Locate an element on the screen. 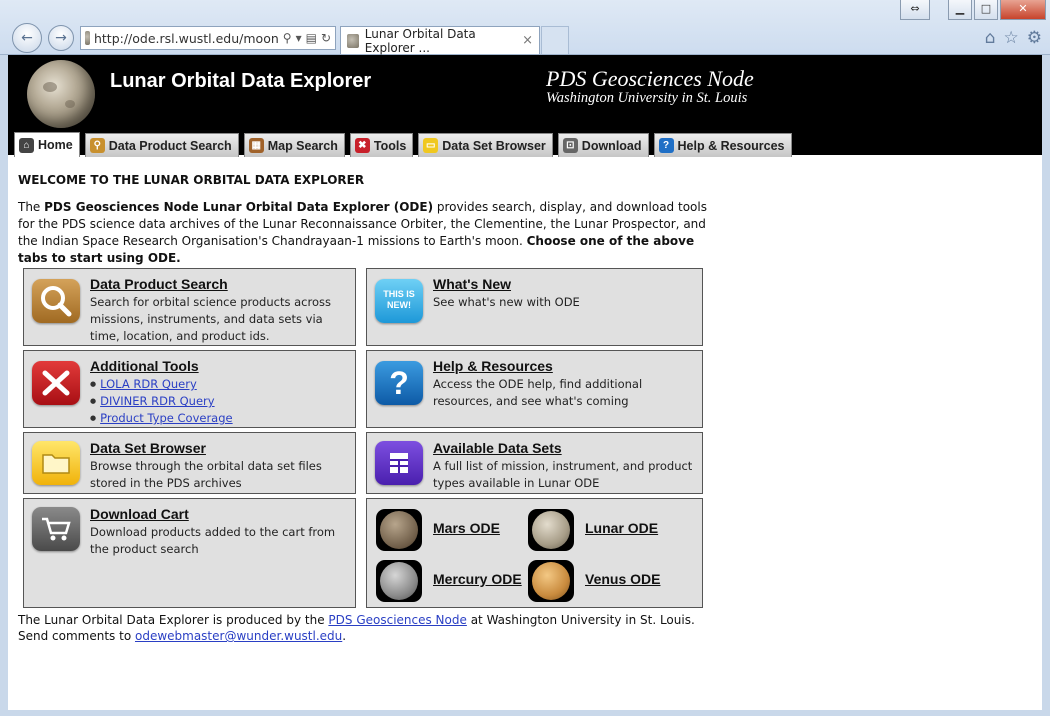 The height and width of the screenshot is (716, 1050). maximize-button: □ is located at coordinates (986, 10).